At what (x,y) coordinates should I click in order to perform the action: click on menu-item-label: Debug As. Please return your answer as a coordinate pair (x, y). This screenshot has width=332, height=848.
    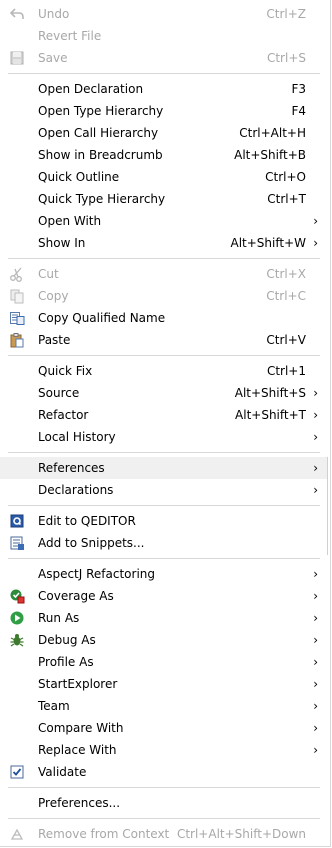
    Looking at the image, I should click on (67, 640).